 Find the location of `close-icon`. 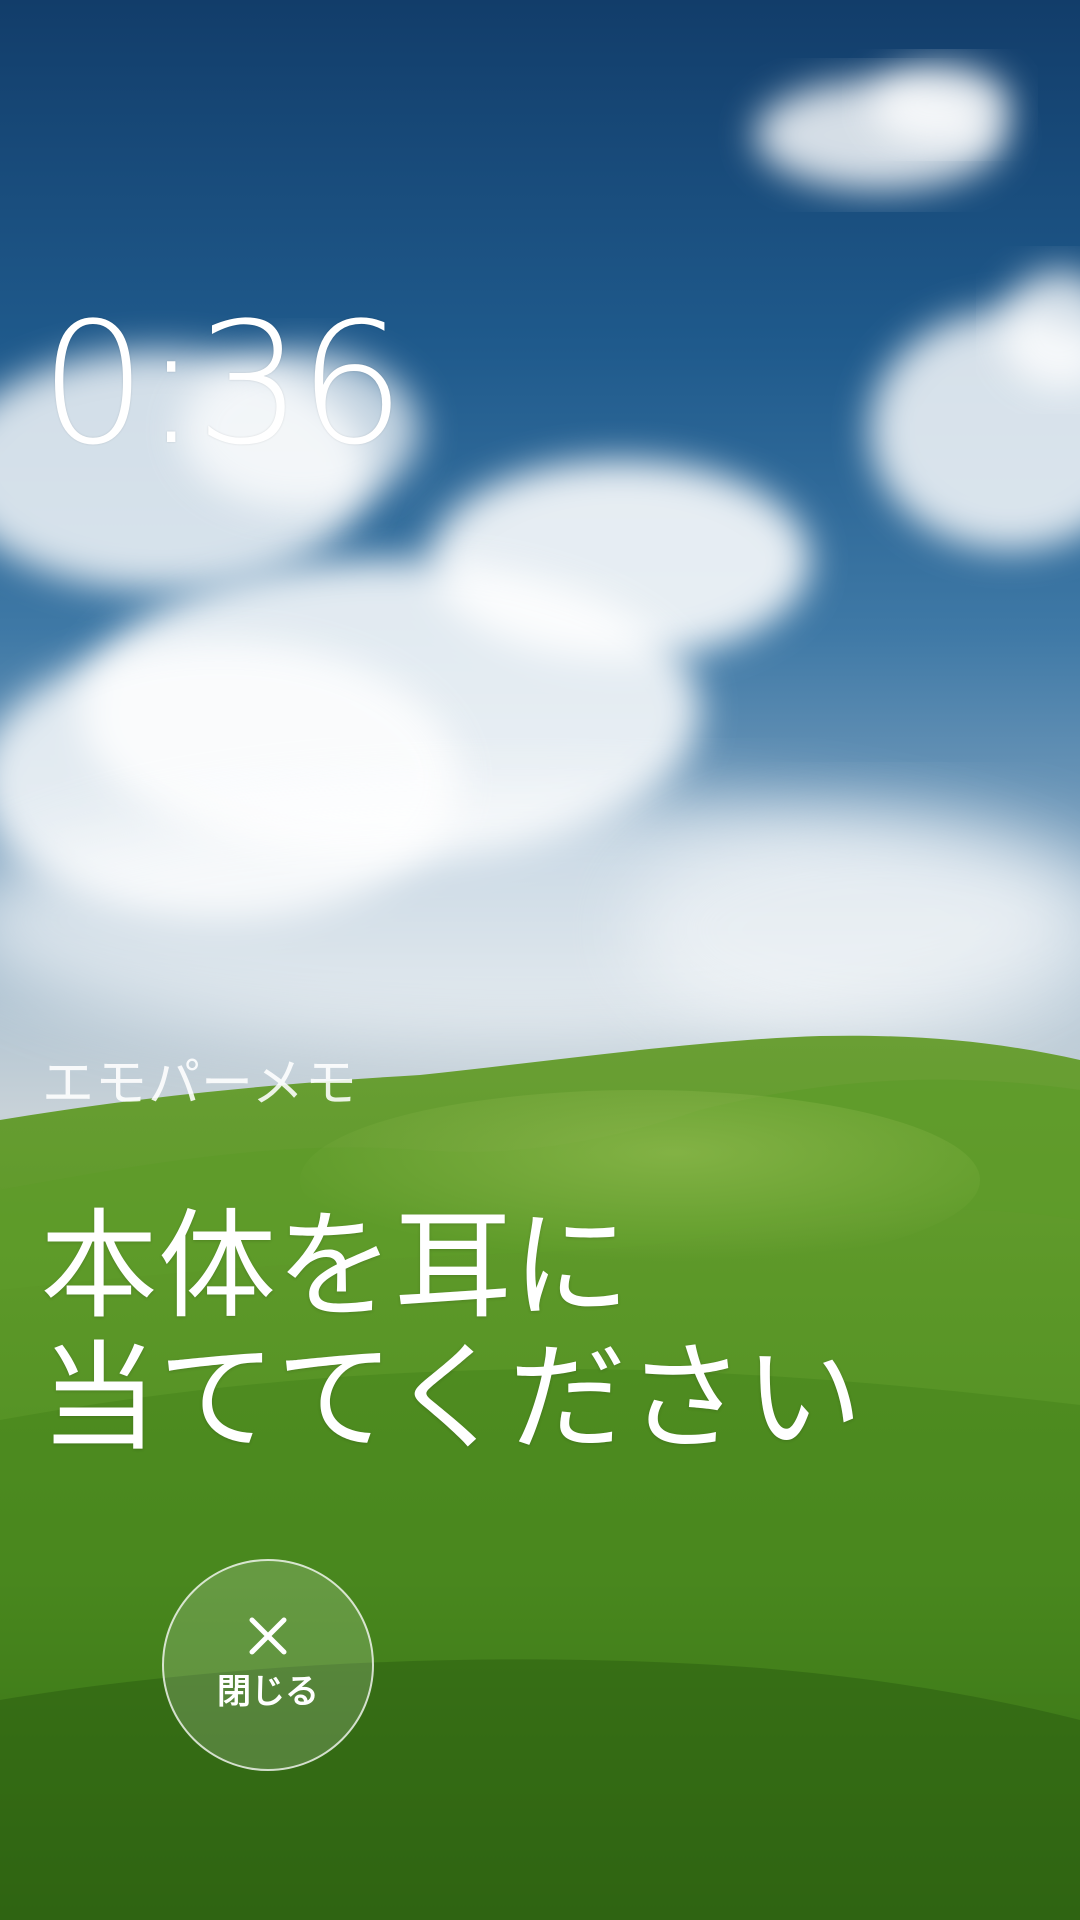

close-icon is located at coordinates (268, 1636).